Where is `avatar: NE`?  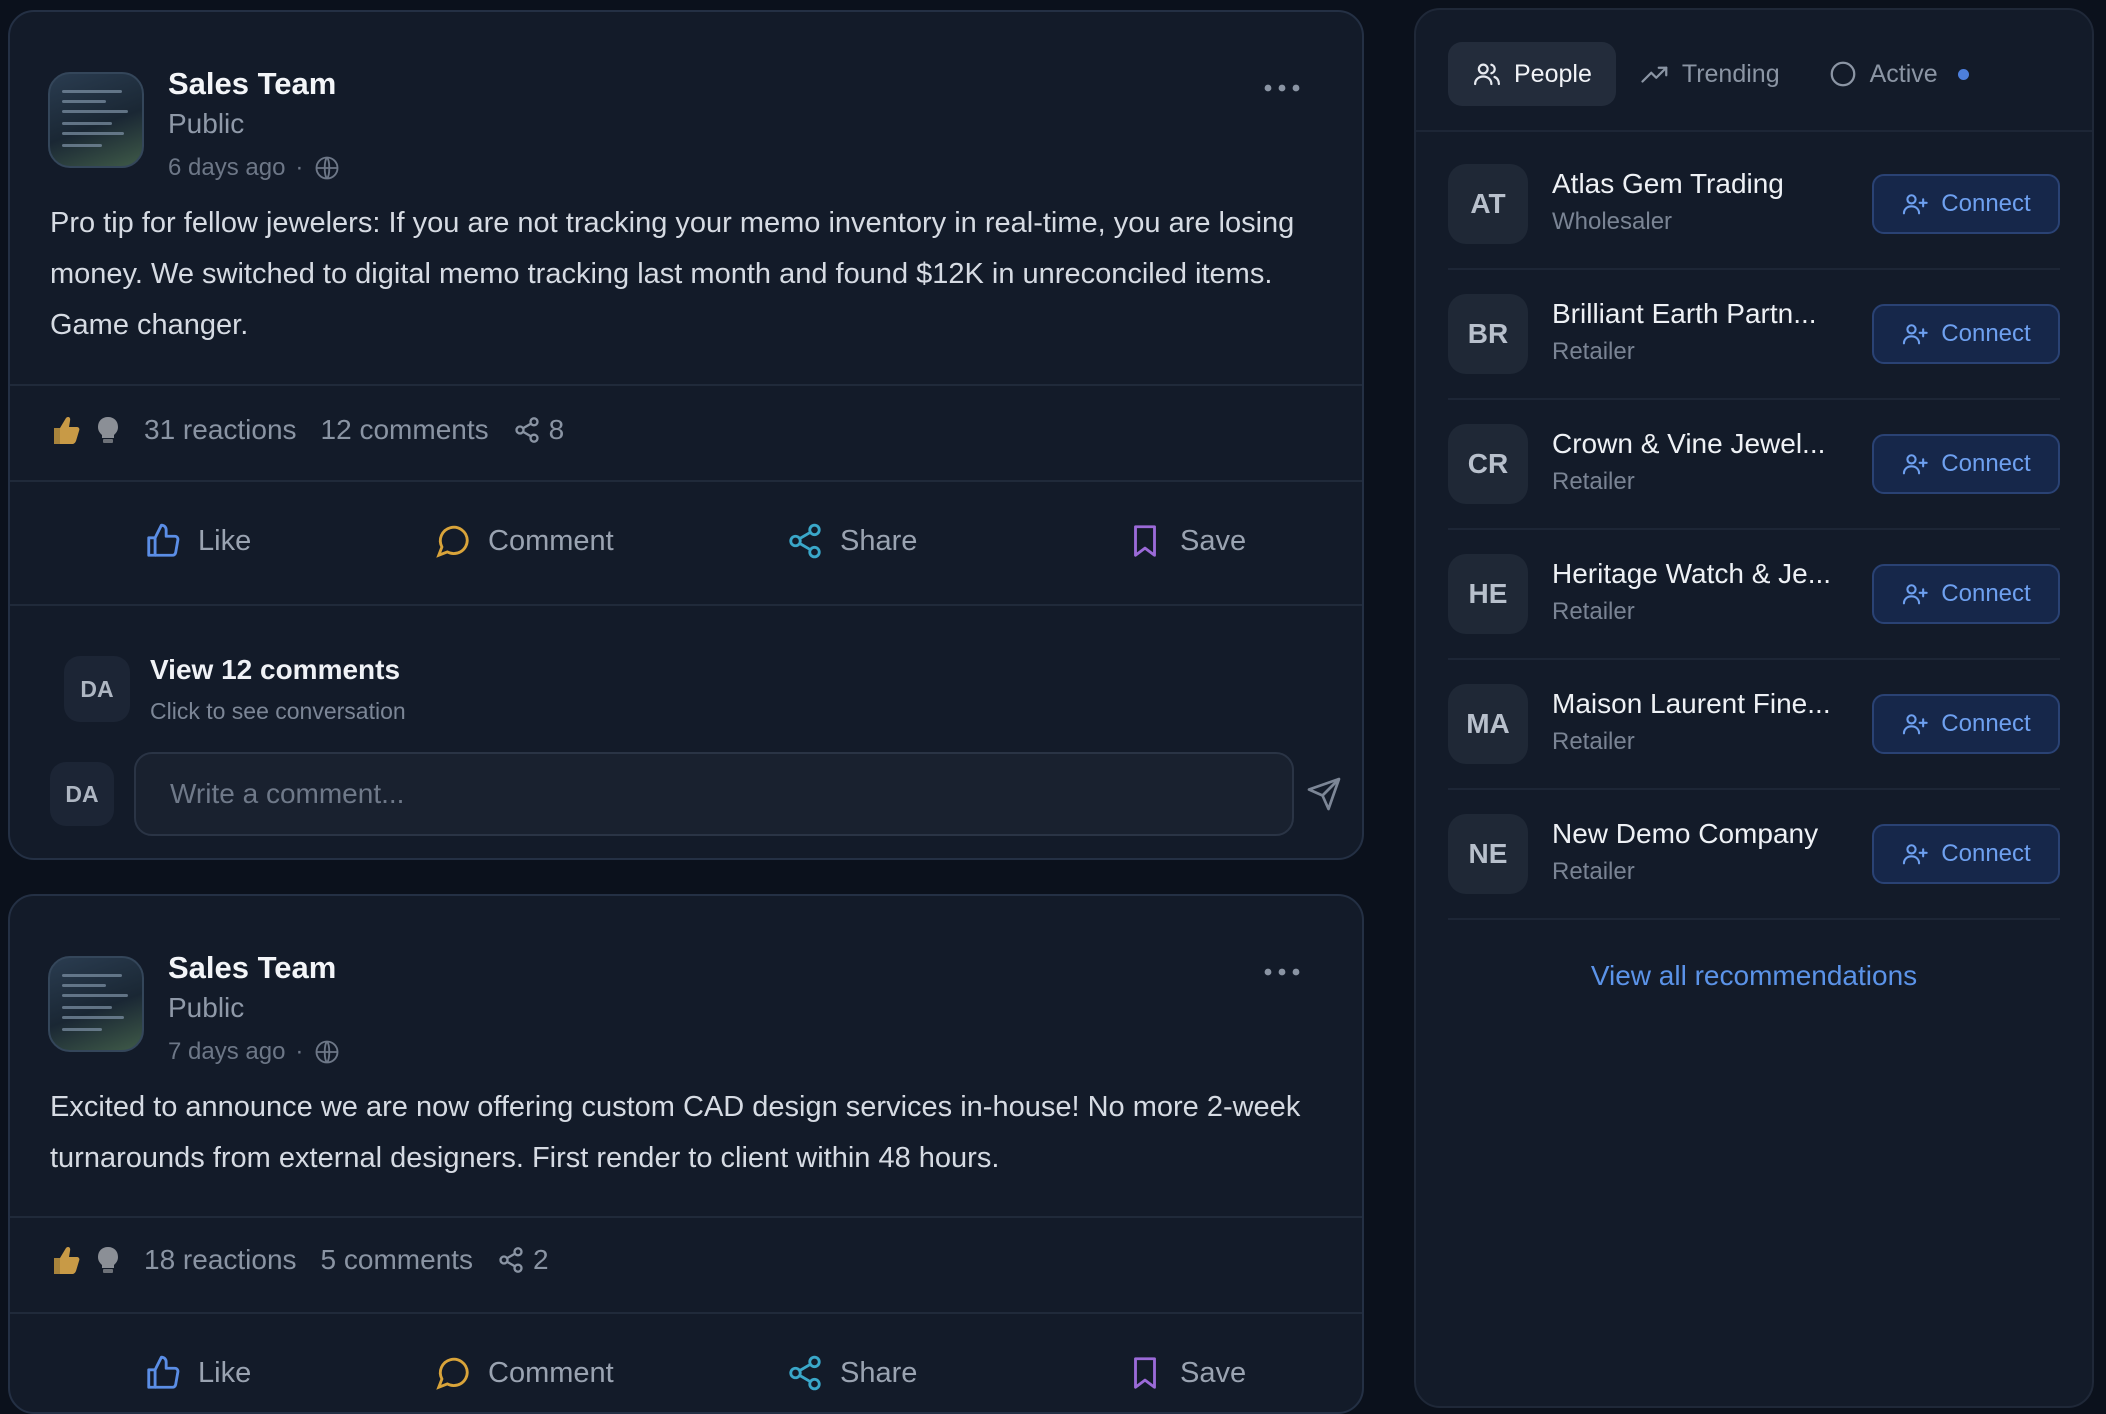 avatar: NE is located at coordinates (1488, 854).